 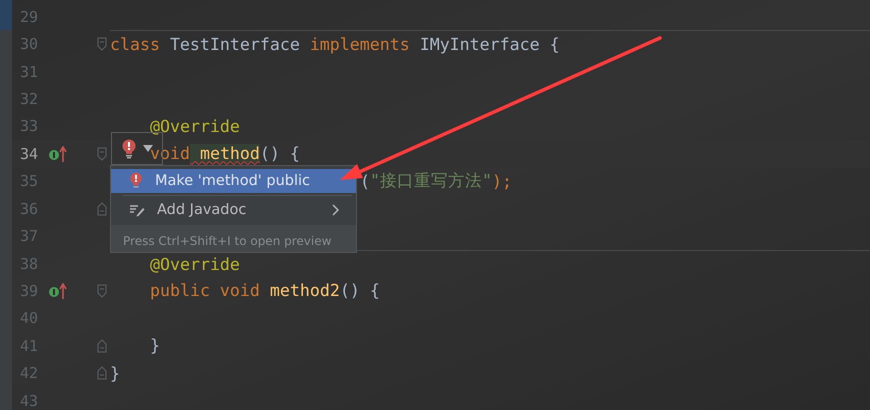 What do you see at coordinates (29, 44) in the screenshot?
I see `line-number: 30` at bounding box center [29, 44].